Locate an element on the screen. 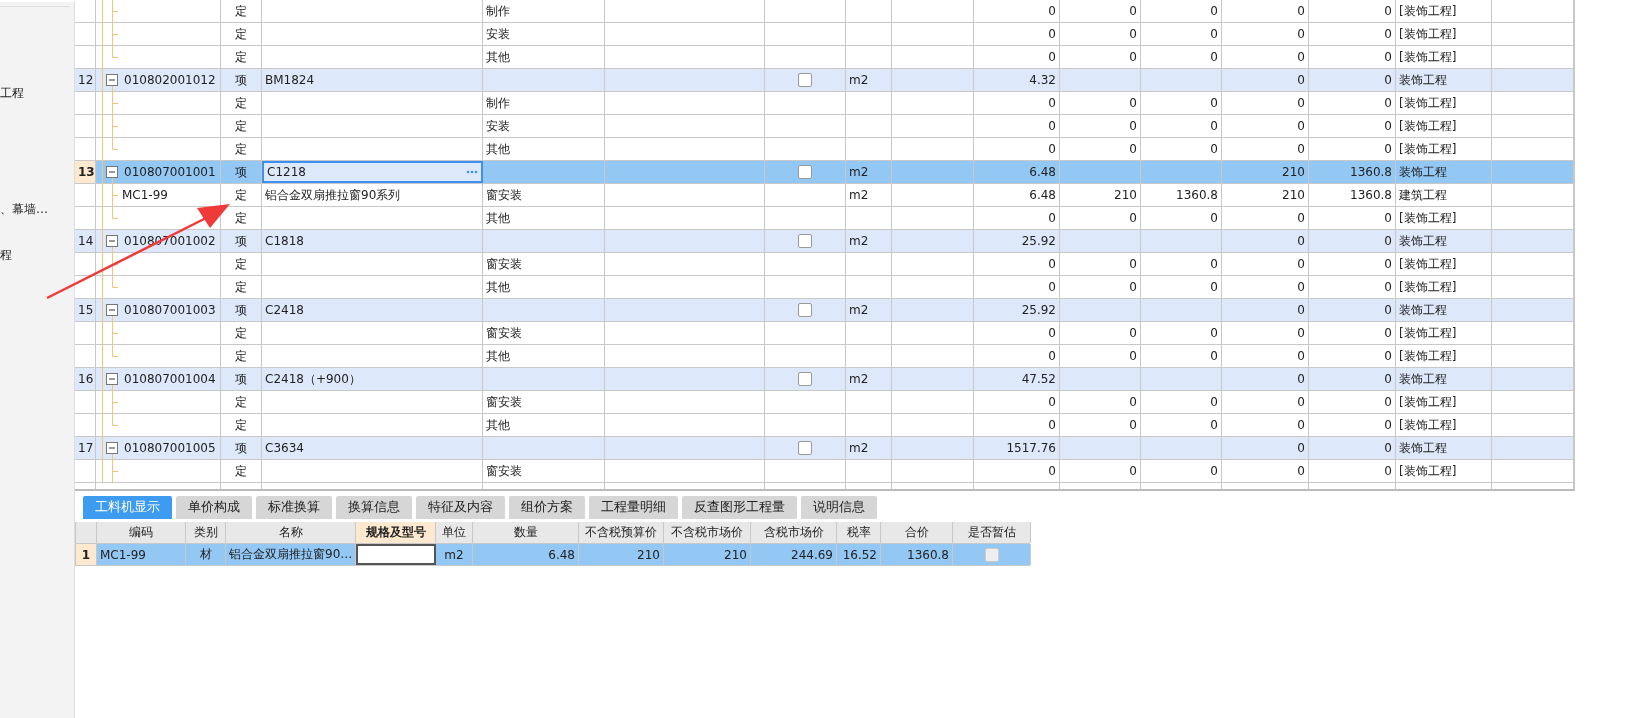  column-header: 不含税预算价 is located at coordinates (621, 532).